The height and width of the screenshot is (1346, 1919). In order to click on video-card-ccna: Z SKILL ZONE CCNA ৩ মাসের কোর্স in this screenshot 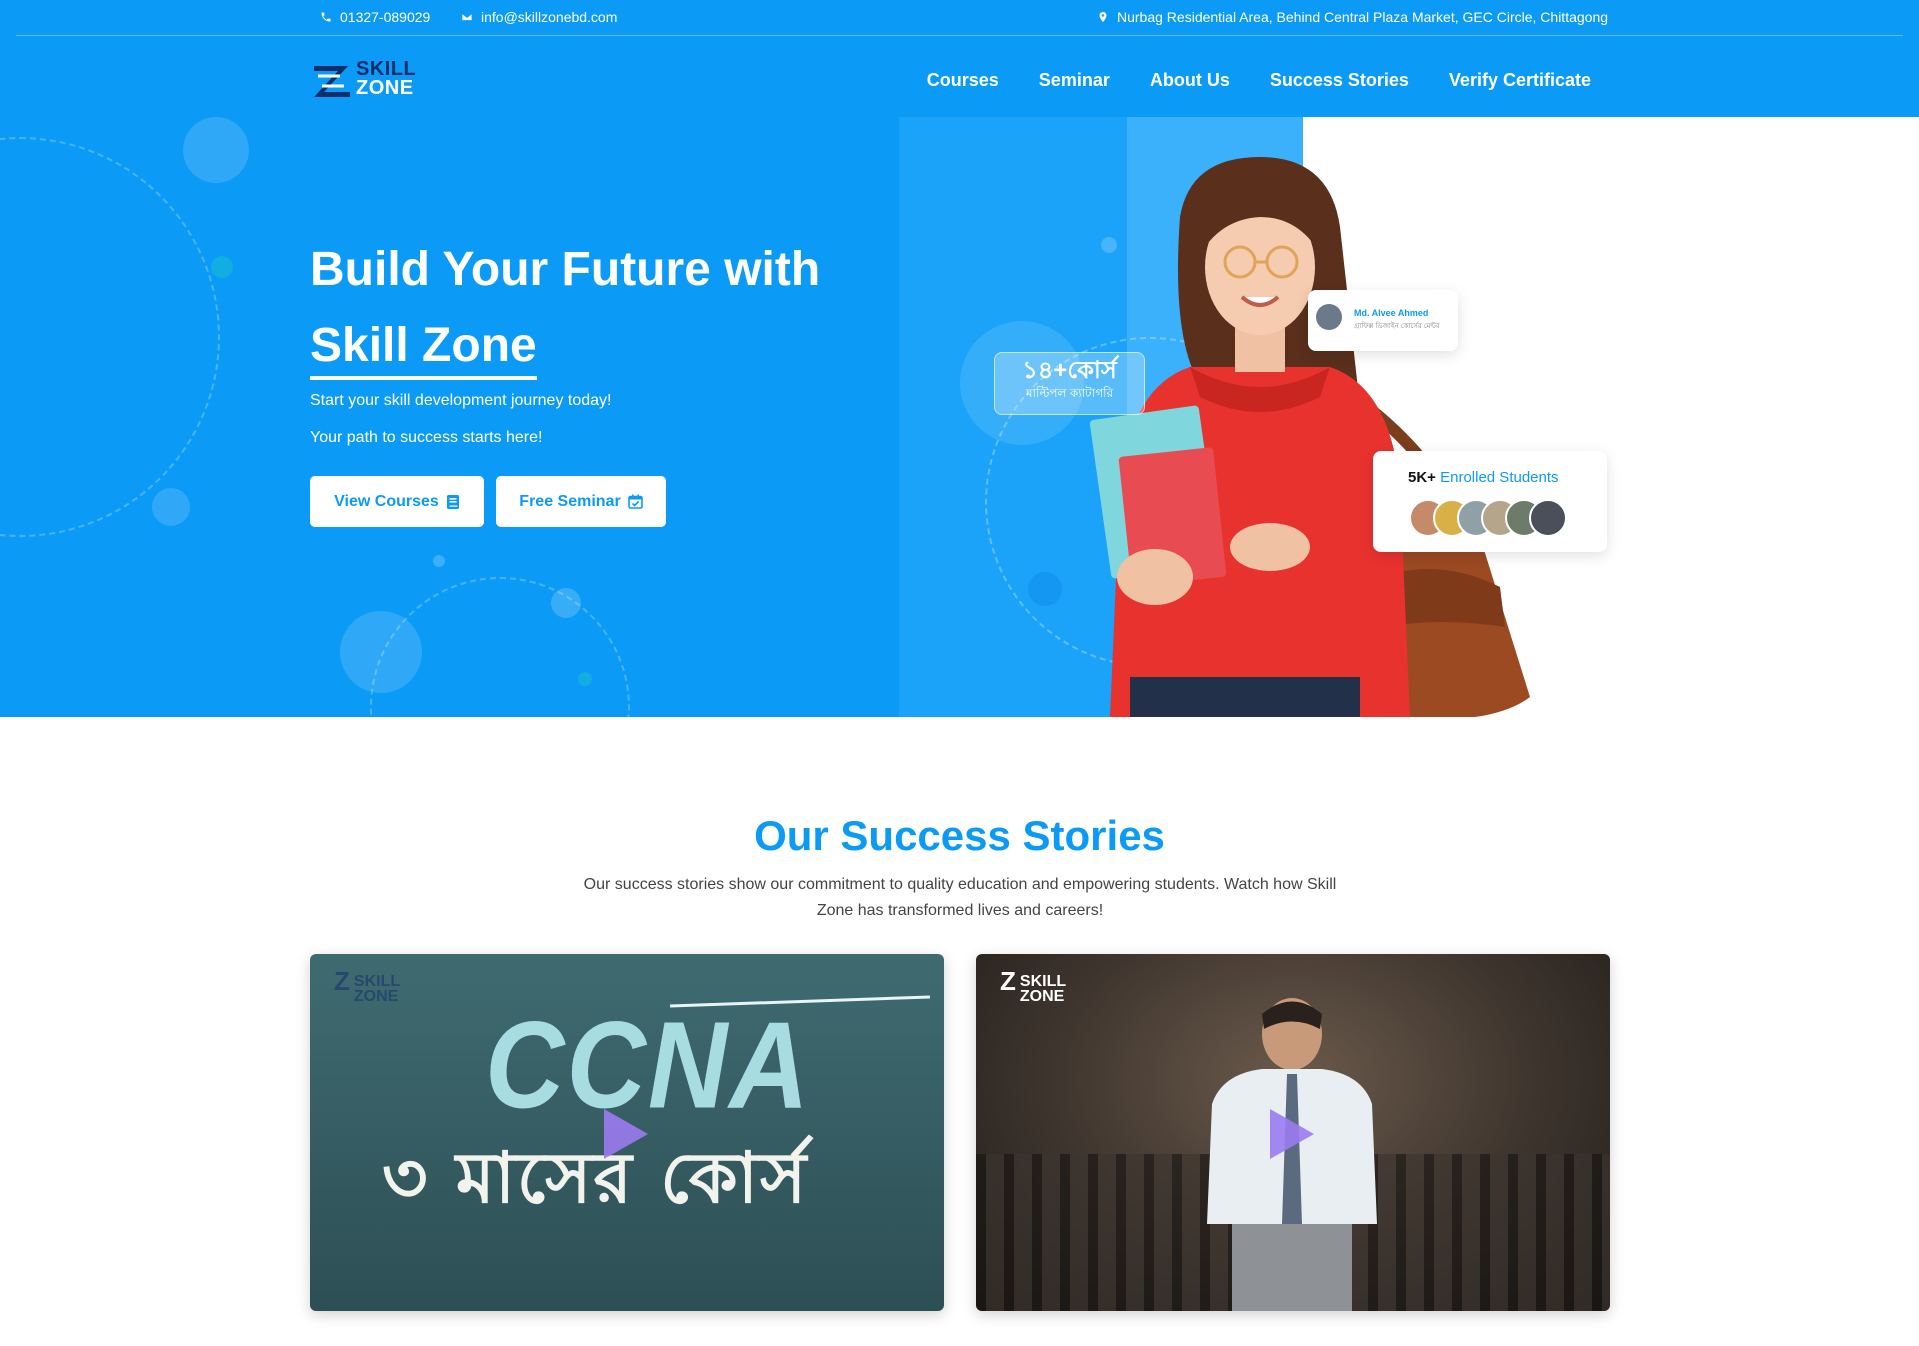, I will do `click(627, 1132)`.